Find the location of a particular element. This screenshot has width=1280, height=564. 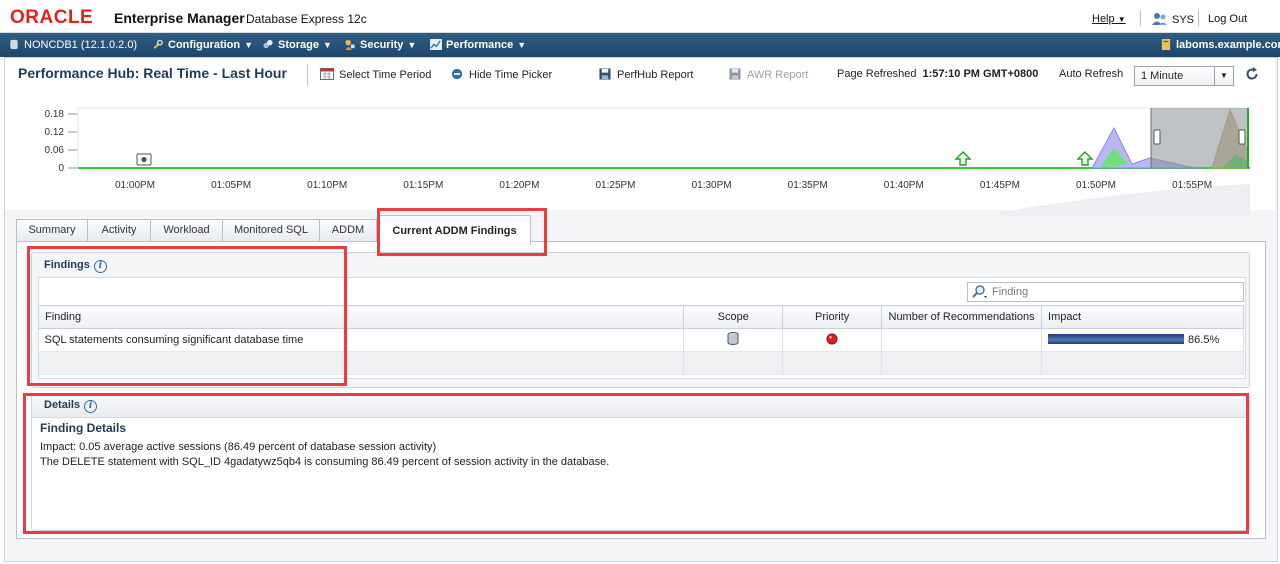

select-time-period-button: Select Time Period is located at coordinates (375, 74).